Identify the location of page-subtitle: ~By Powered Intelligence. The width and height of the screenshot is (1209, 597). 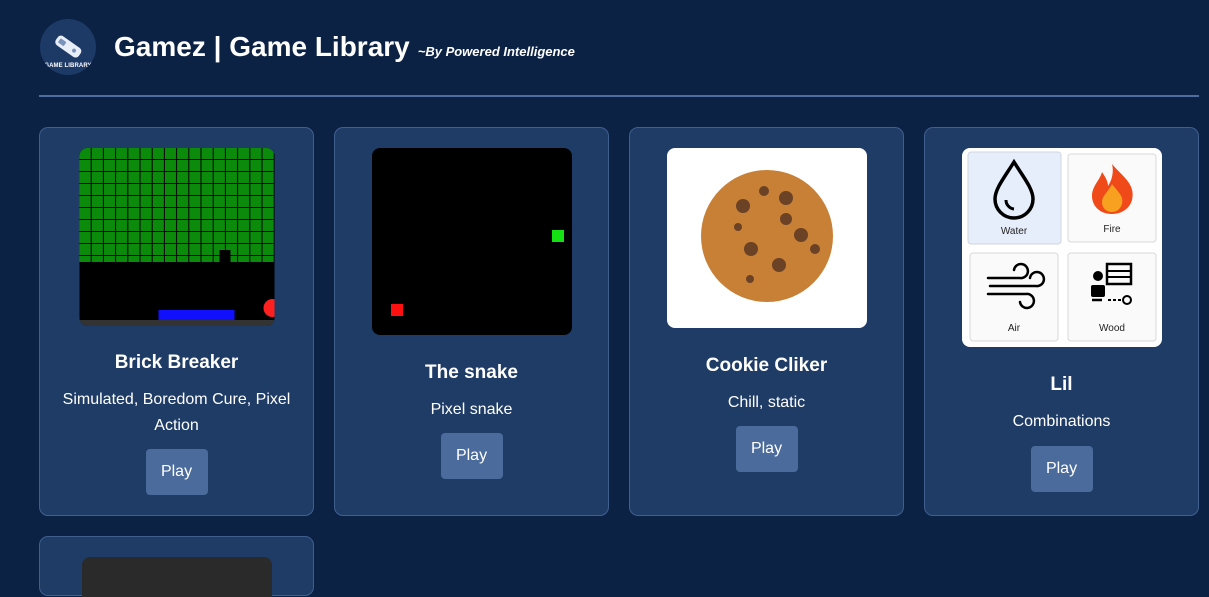
(496, 51).